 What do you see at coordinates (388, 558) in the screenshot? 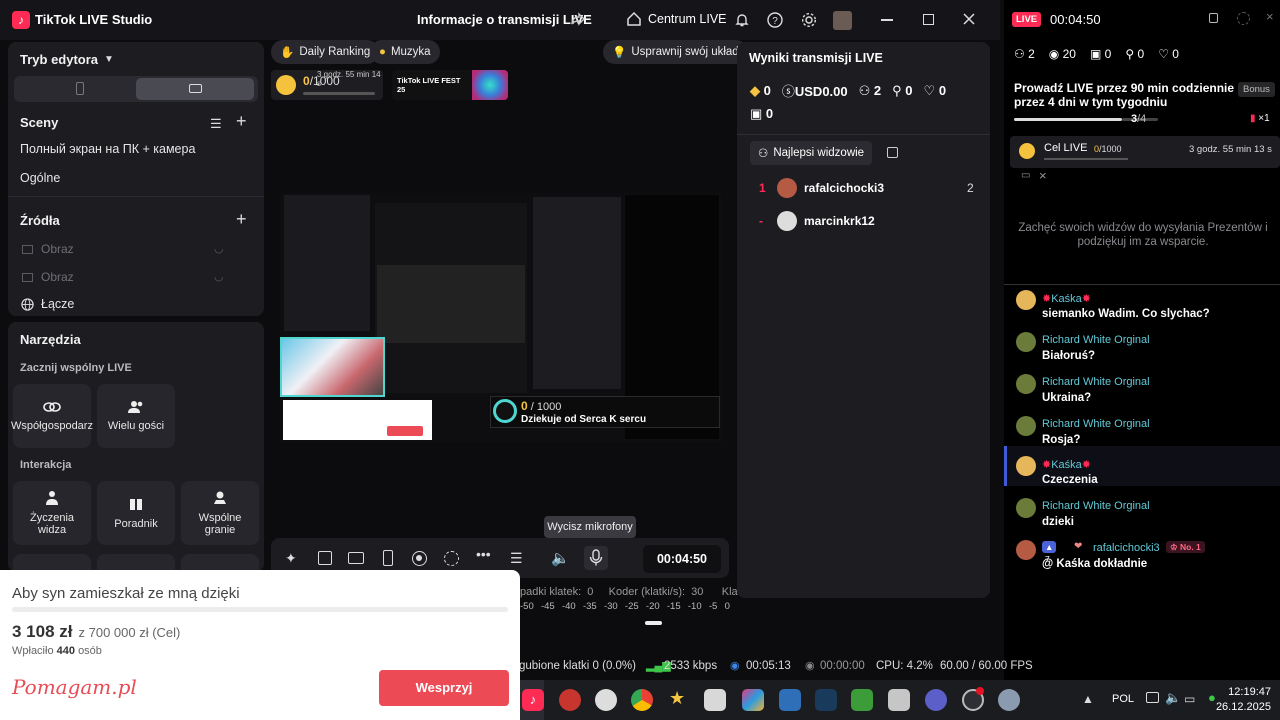
I see `phone-icon` at bounding box center [388, 558].